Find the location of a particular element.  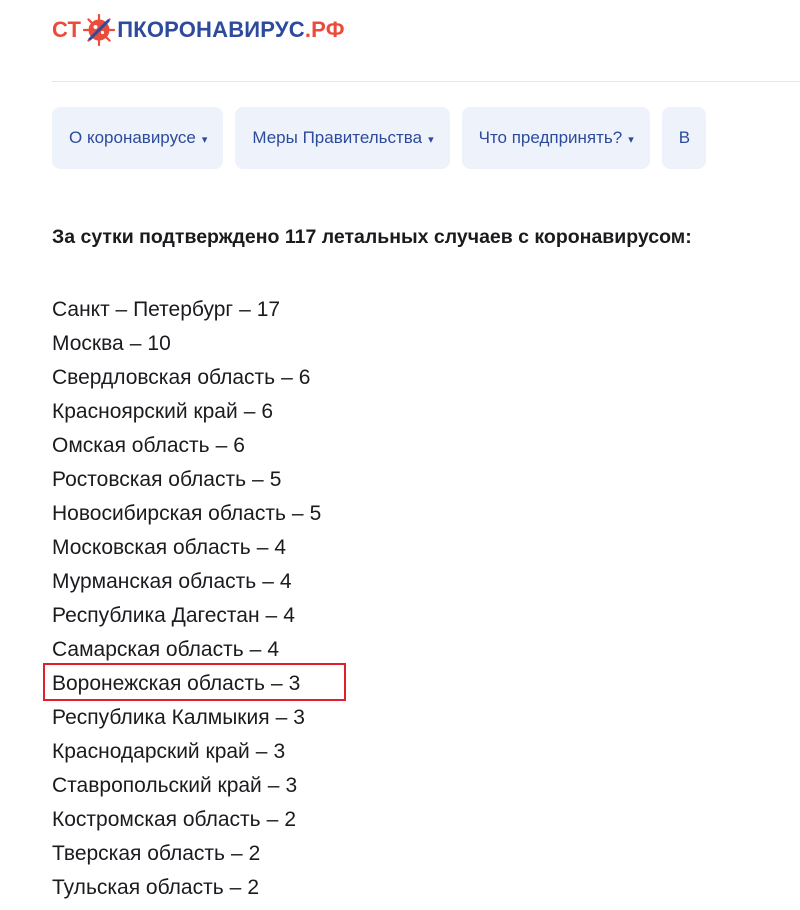

list-item: Костромская область –2 is located at coordinates (186, 820).